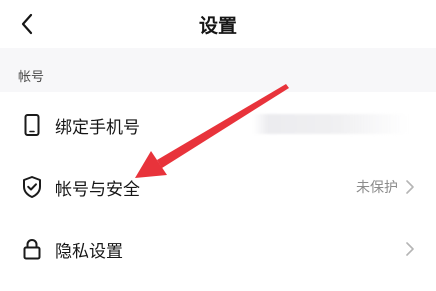  Describe the element at coordinates (32, 249) in the screenshot. I see `lock-icon` at that location.